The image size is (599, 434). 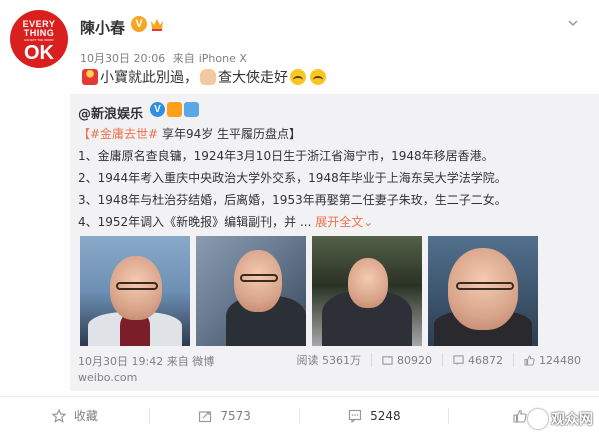 I want to click on star-icon, so click(x=58, y=415).